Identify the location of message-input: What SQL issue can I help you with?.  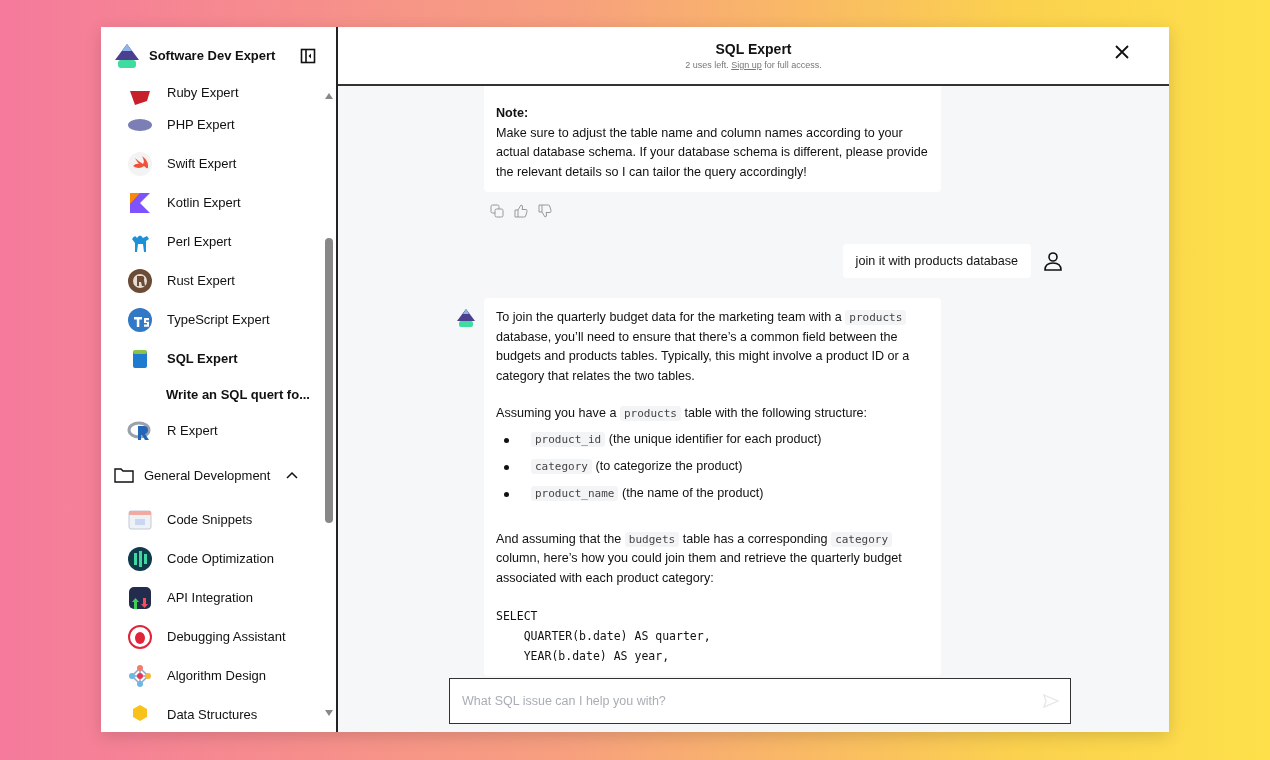
(760, 701).